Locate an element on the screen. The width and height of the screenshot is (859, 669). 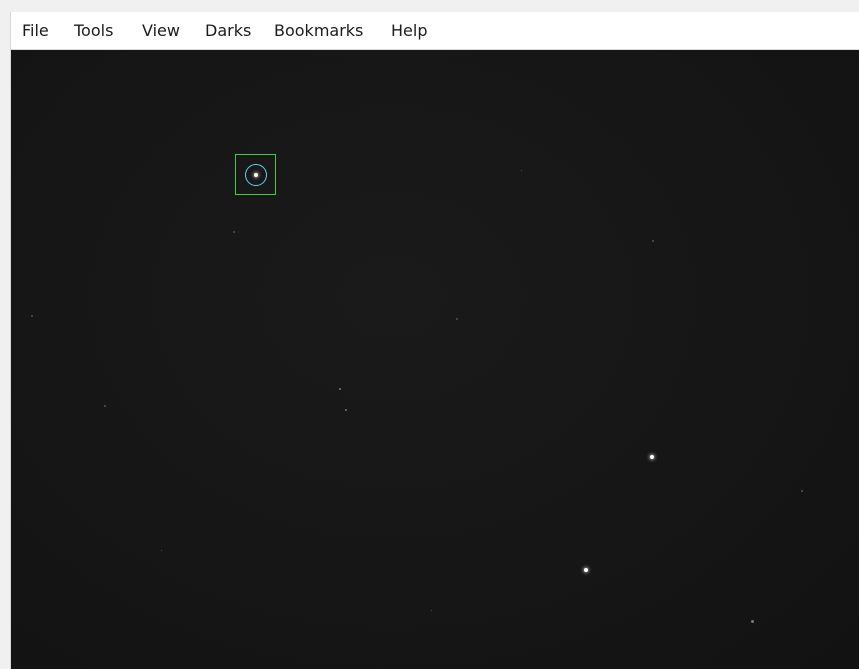
menu-tools: Tools is located at coordinates (93, 30).